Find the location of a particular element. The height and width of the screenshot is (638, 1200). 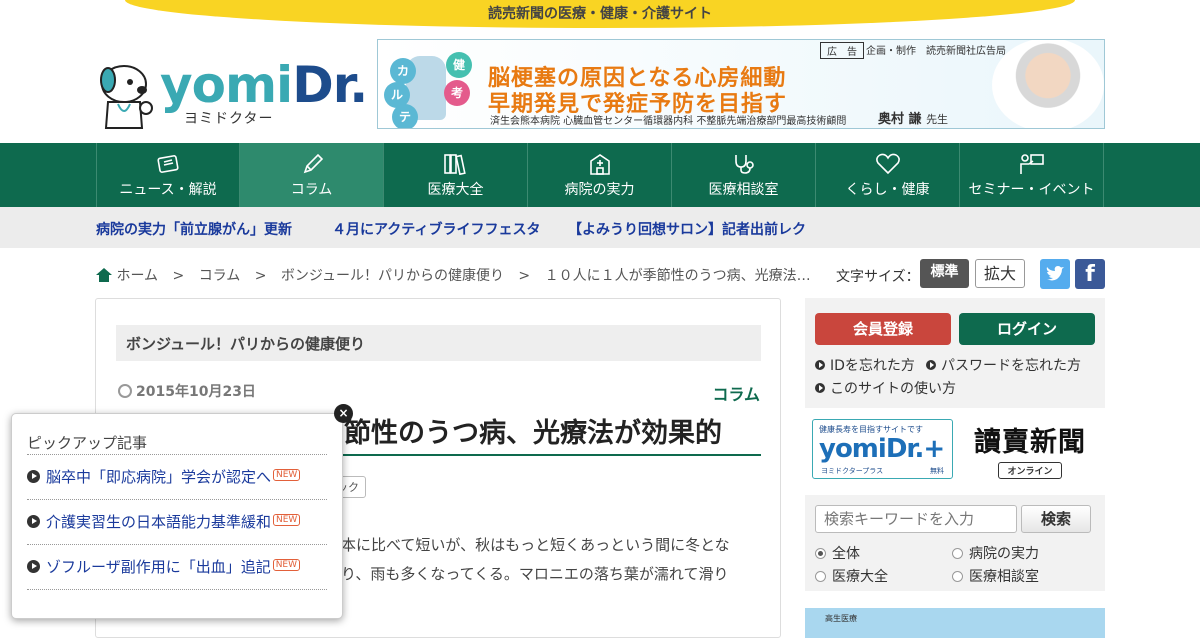

ad-bubble: カ is located at coordinates (403, 71).